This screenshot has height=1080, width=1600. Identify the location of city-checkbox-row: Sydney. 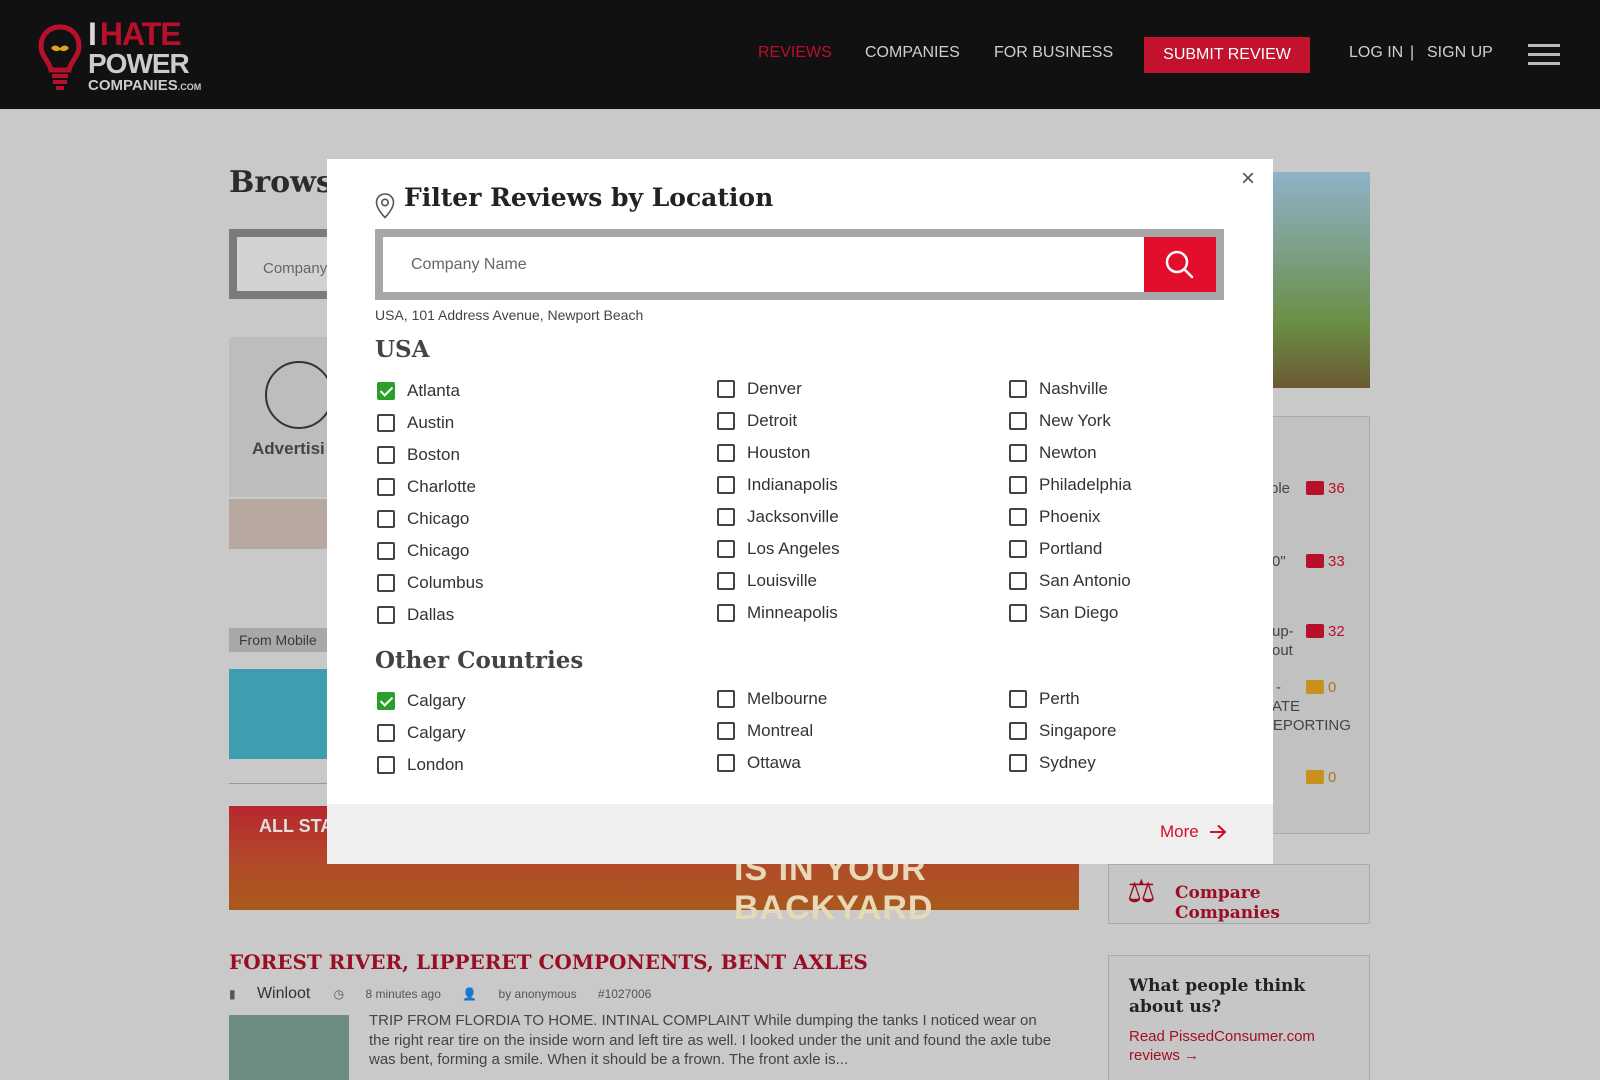
(1052, 763).